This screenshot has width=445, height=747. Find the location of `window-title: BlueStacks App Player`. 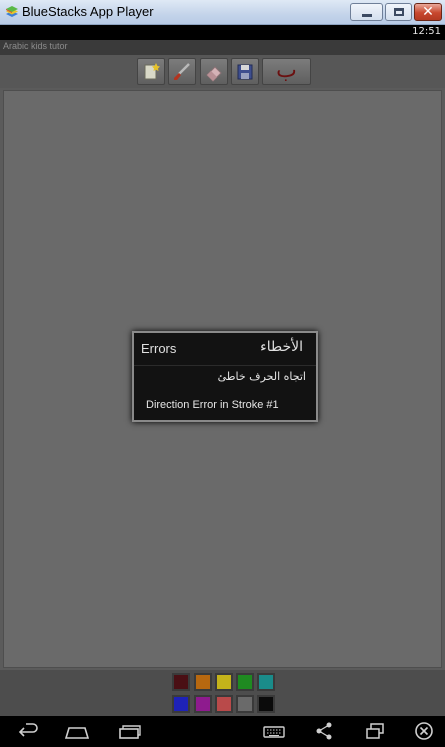

window-title: BlueStacks App Player is located at coordinates (88, 11).